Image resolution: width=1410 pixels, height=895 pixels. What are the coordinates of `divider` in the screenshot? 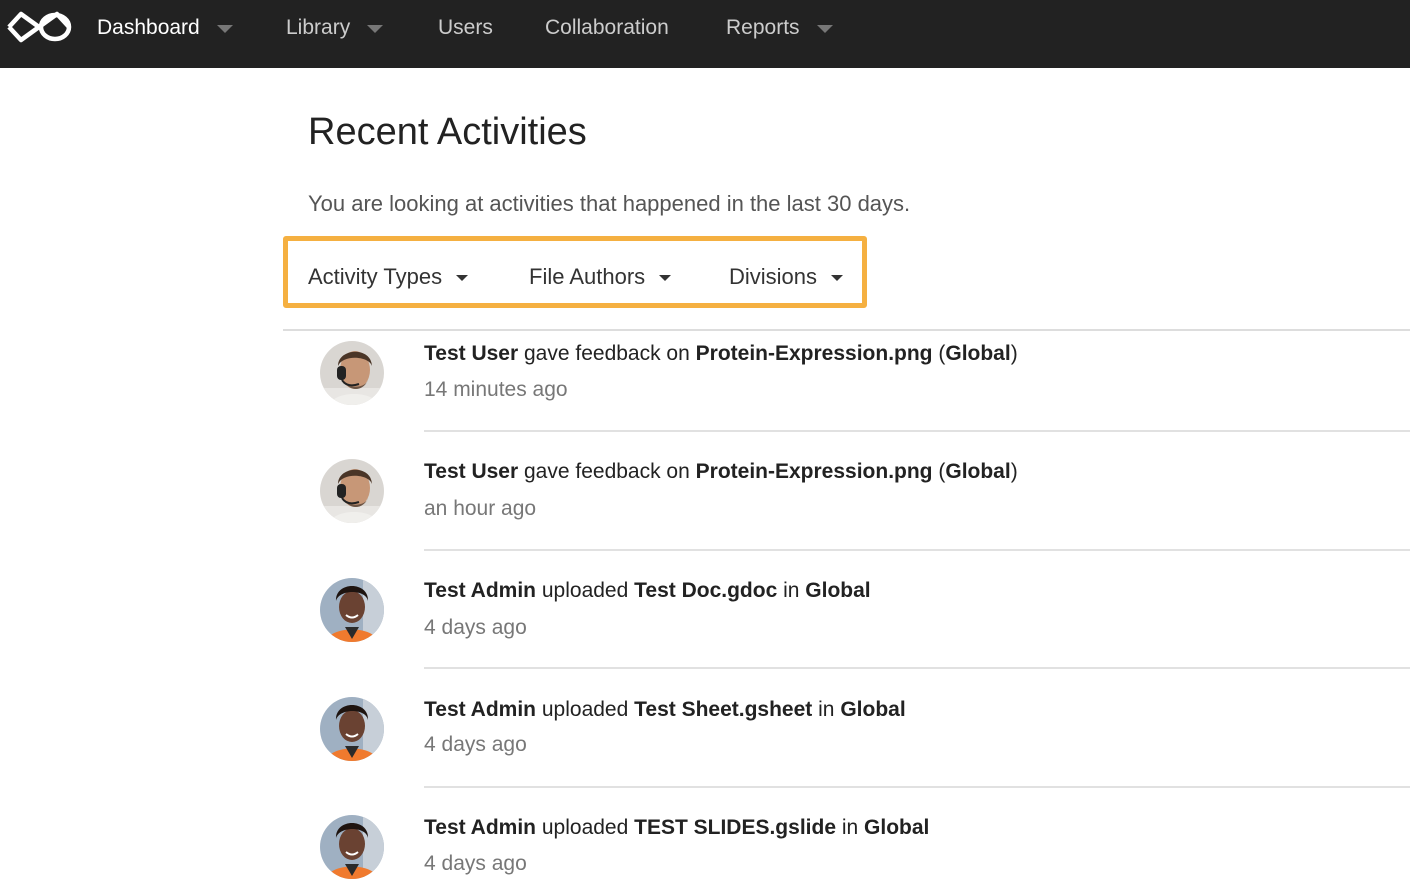 It's located at (846, 330).